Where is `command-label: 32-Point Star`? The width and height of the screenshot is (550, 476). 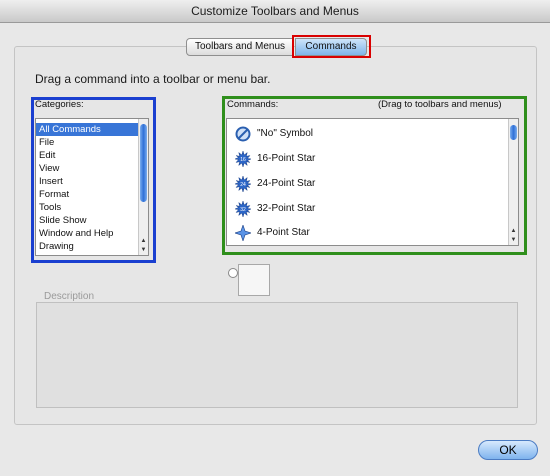 command-label: 32-Point Star is located at coordinates (286, 208).